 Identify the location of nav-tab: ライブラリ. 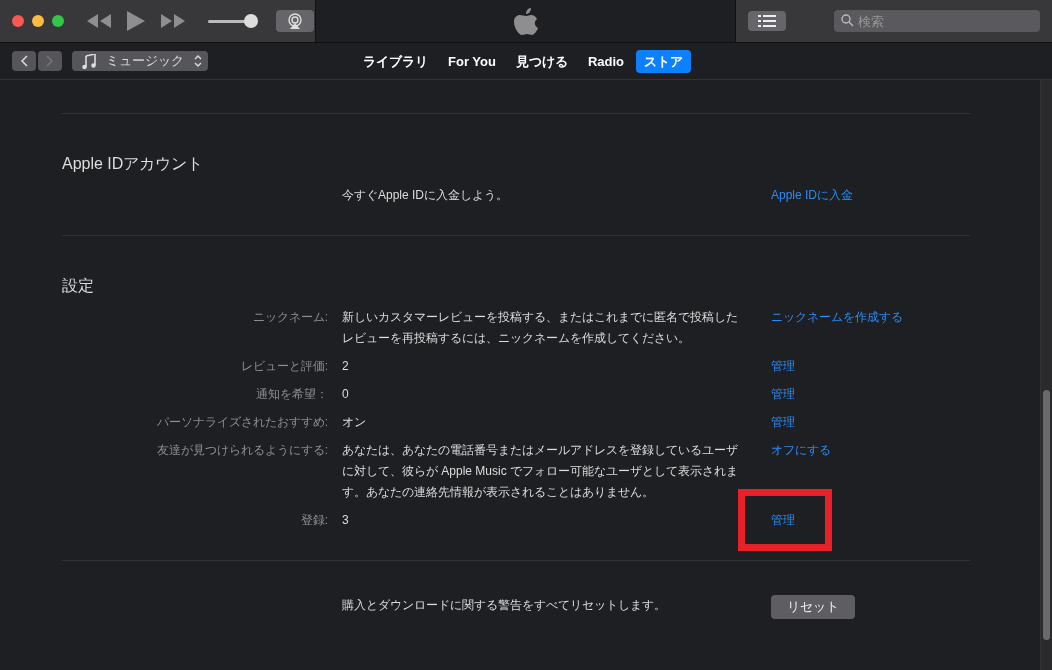
(395, 61).